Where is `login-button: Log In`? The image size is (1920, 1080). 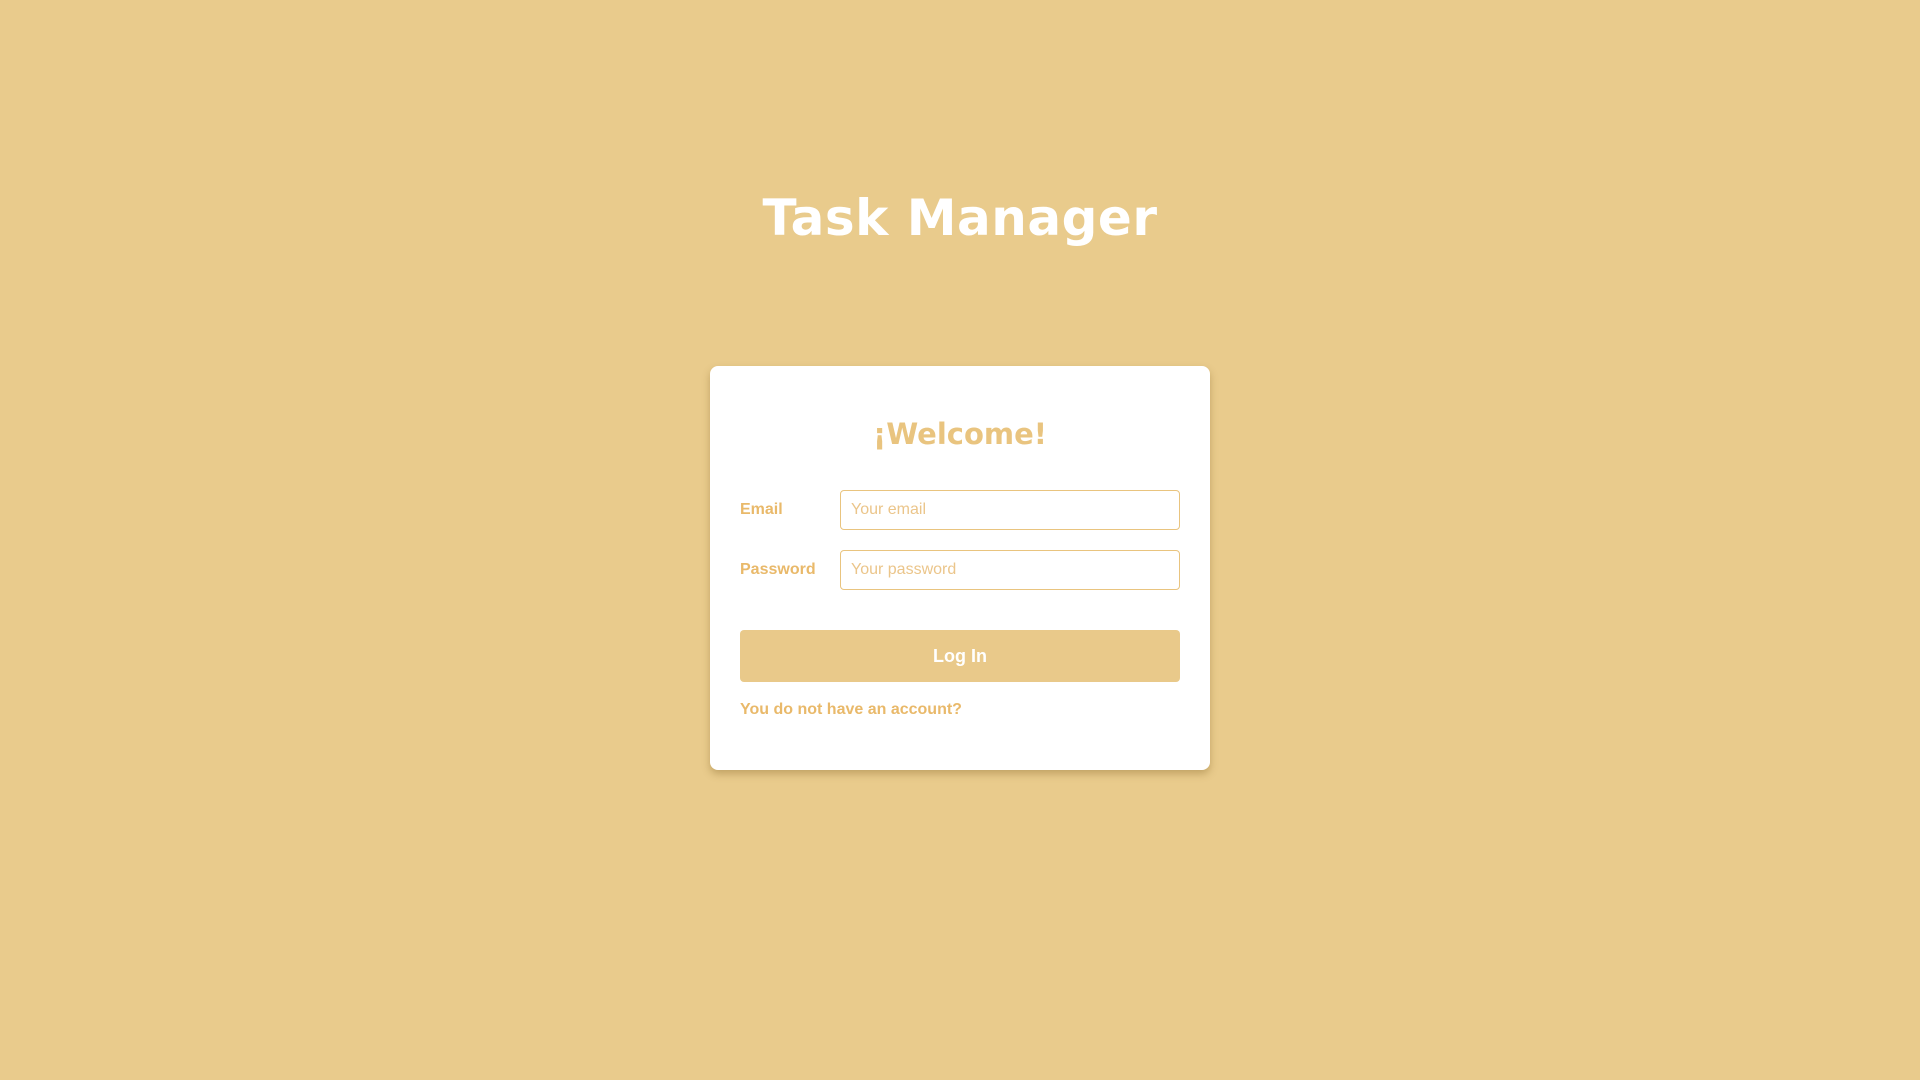 login-button: Log In is located at coordinates (960, 656).